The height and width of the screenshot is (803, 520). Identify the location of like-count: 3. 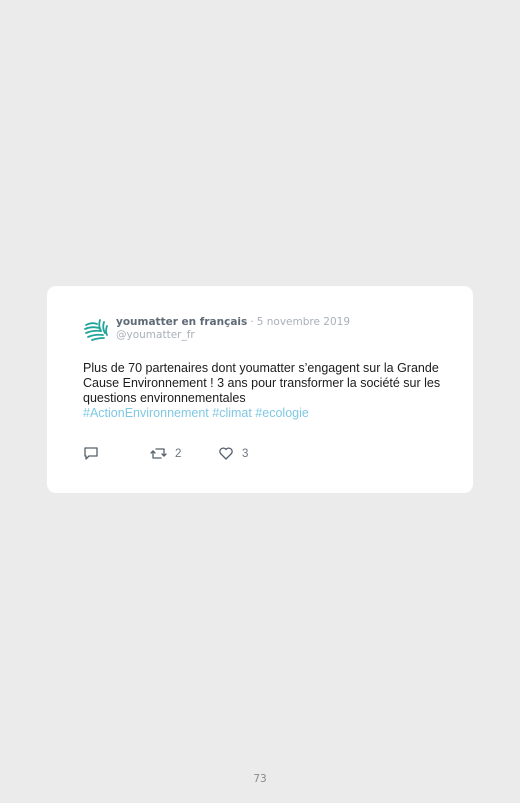
(245, 453).